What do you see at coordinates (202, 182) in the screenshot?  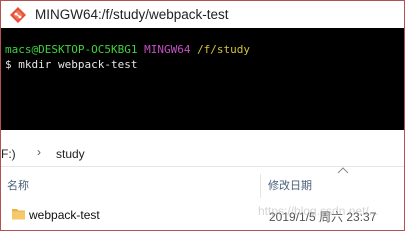 I see `column-header-row: 名称 修改日期` at bounding box center [202, 182].